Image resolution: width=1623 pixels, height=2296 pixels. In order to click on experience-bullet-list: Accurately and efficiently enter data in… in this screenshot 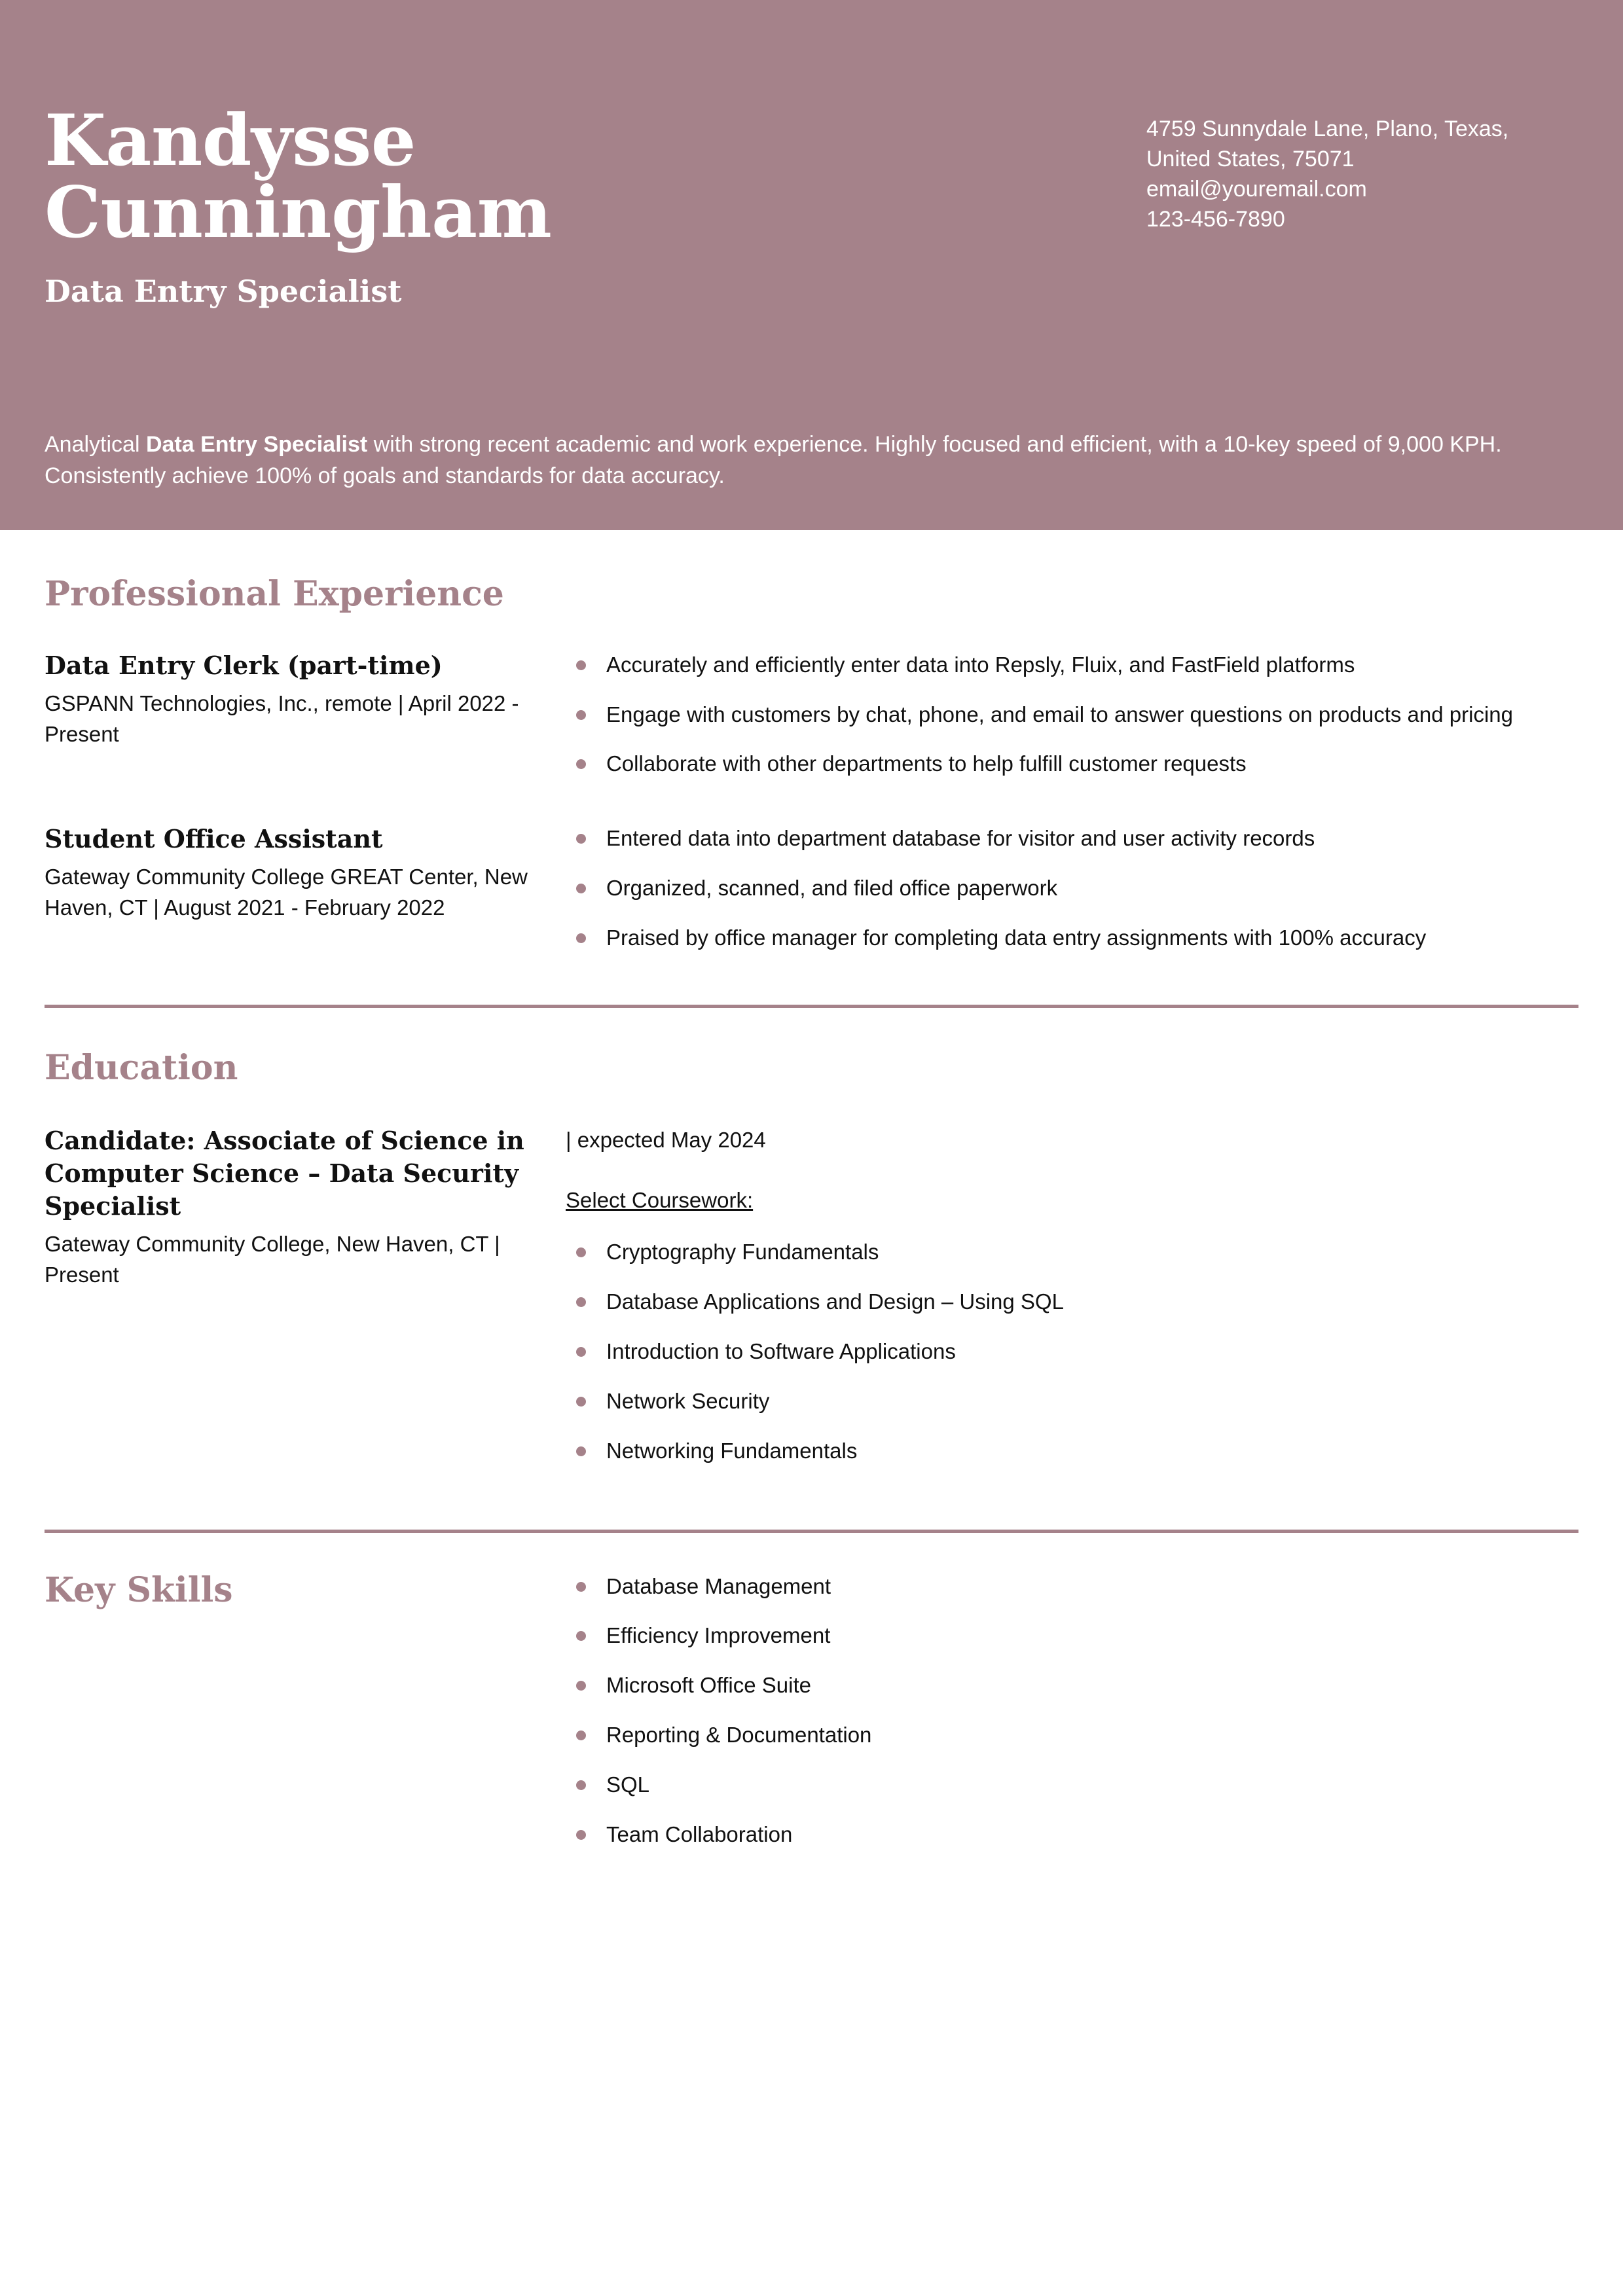, I will do `click(1072, 714)`.